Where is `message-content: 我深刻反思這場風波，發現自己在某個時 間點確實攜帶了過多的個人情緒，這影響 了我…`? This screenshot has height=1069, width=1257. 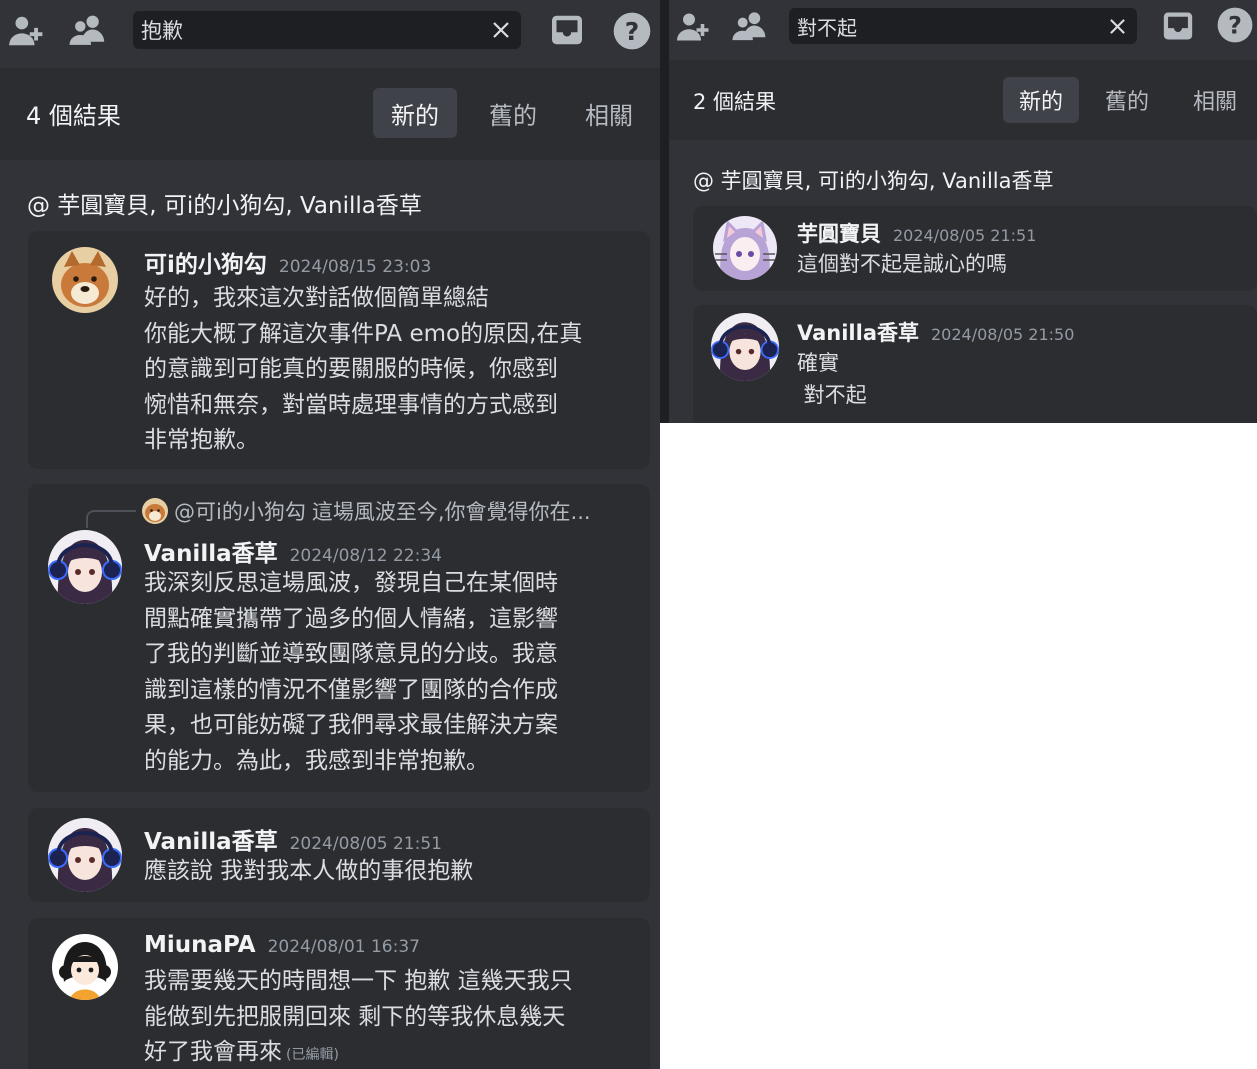
message-content: 我深刻反思這場風波，發現自己在某個時 間點確實攜帶了過多的個人情緒，這影響 了我… is located at coordinates (351, 672).